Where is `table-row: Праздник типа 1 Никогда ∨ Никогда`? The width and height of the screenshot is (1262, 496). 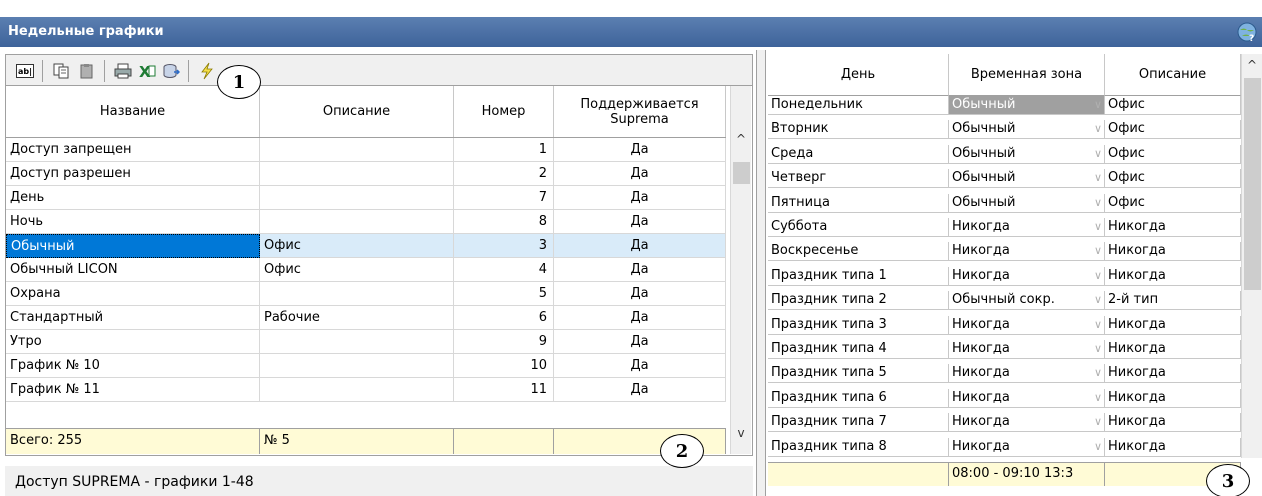
table-row: Праздник типа 1 Никогда ∨ Никогда is located at coordinates (1004, 276).